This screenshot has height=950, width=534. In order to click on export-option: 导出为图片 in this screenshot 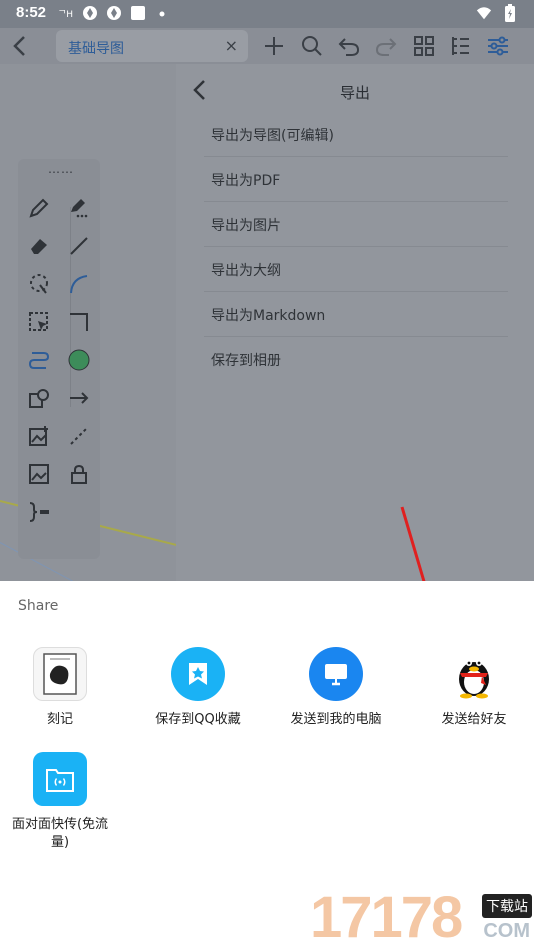, I will do `click(356, 224)`.